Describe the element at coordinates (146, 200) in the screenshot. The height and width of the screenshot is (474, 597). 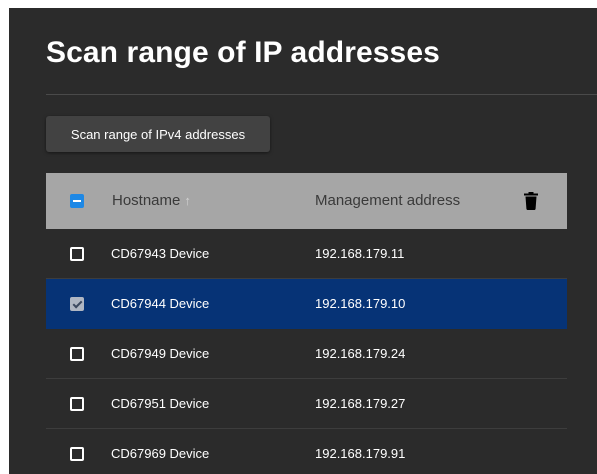
I see `column-header-hostname-label: Hostname` at that location.